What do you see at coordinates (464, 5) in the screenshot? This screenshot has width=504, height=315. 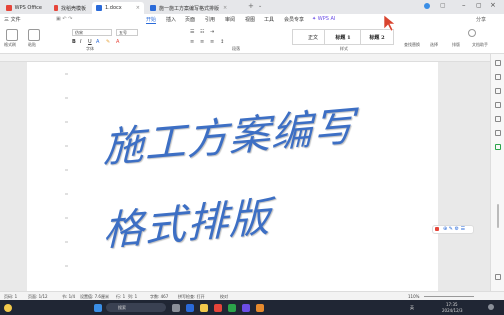 I see `minimize-icon: –` at bounding box center [464, 5].